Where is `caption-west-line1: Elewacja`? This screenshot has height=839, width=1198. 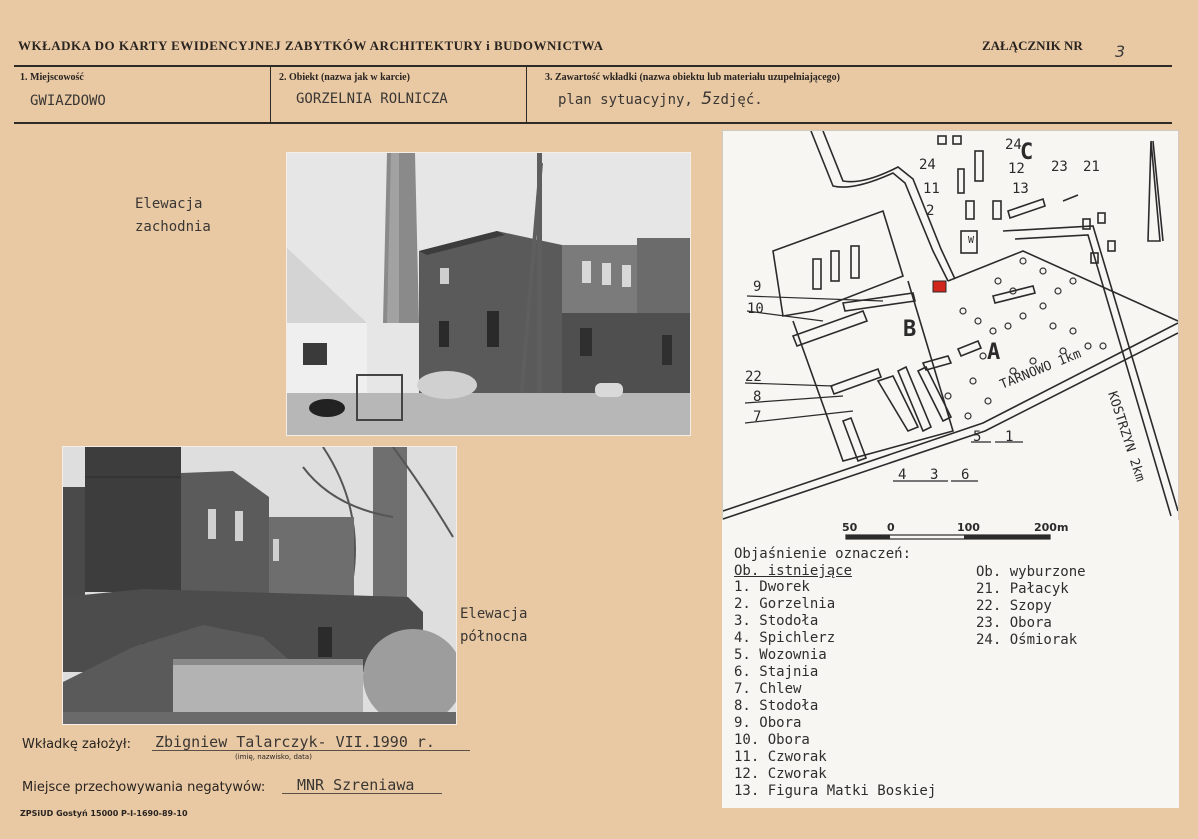 caption-west-line1: Elewacja is located at coordinates (169, 204).